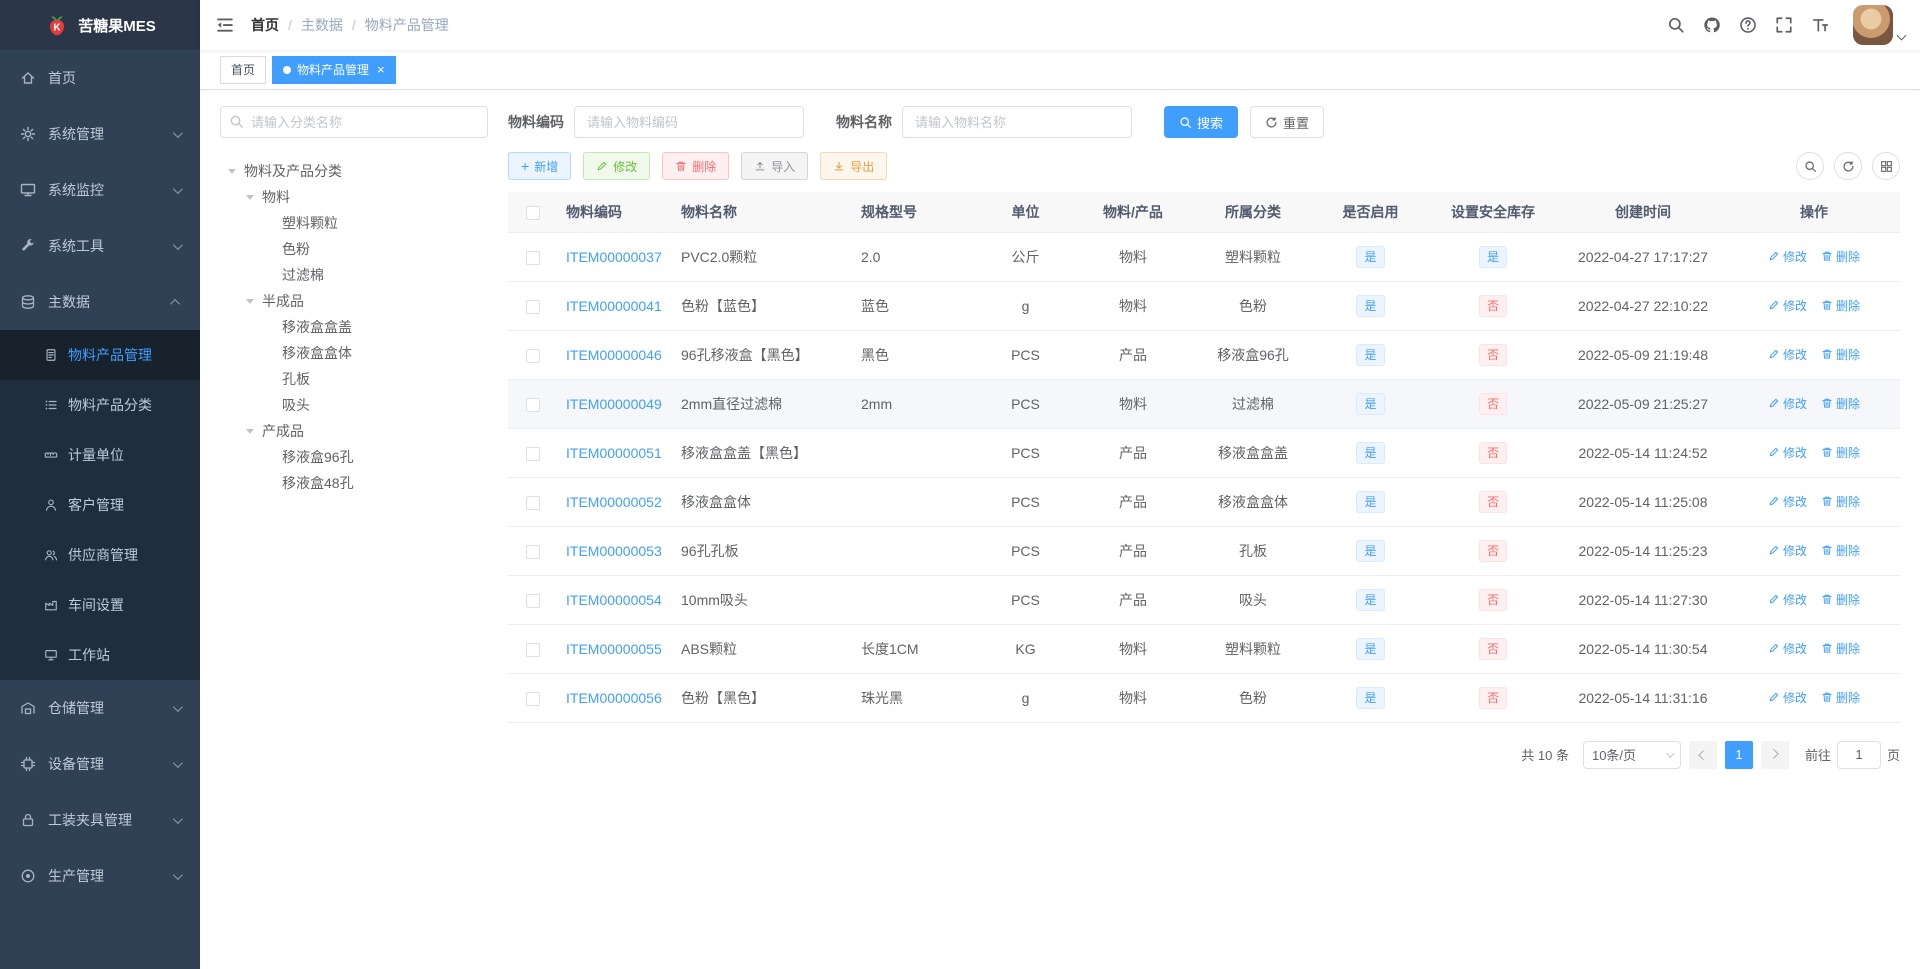  I want to click on next-page-button, so click(1774, 754).